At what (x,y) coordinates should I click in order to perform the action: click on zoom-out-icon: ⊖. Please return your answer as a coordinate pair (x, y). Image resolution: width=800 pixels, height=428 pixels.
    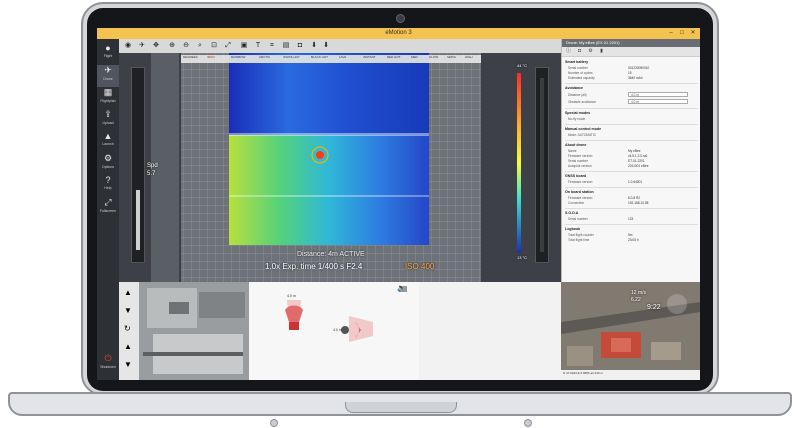
    Looking at the image, I should click on (186, 46).